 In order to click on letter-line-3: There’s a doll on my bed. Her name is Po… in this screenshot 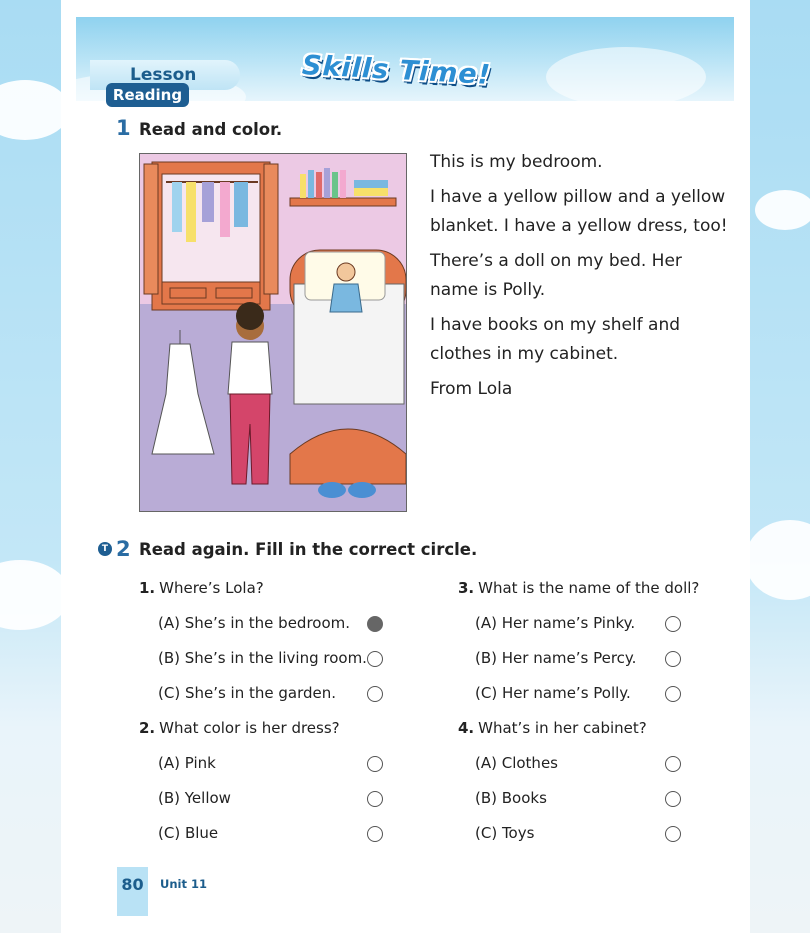, I will do `click(556, 275)`.